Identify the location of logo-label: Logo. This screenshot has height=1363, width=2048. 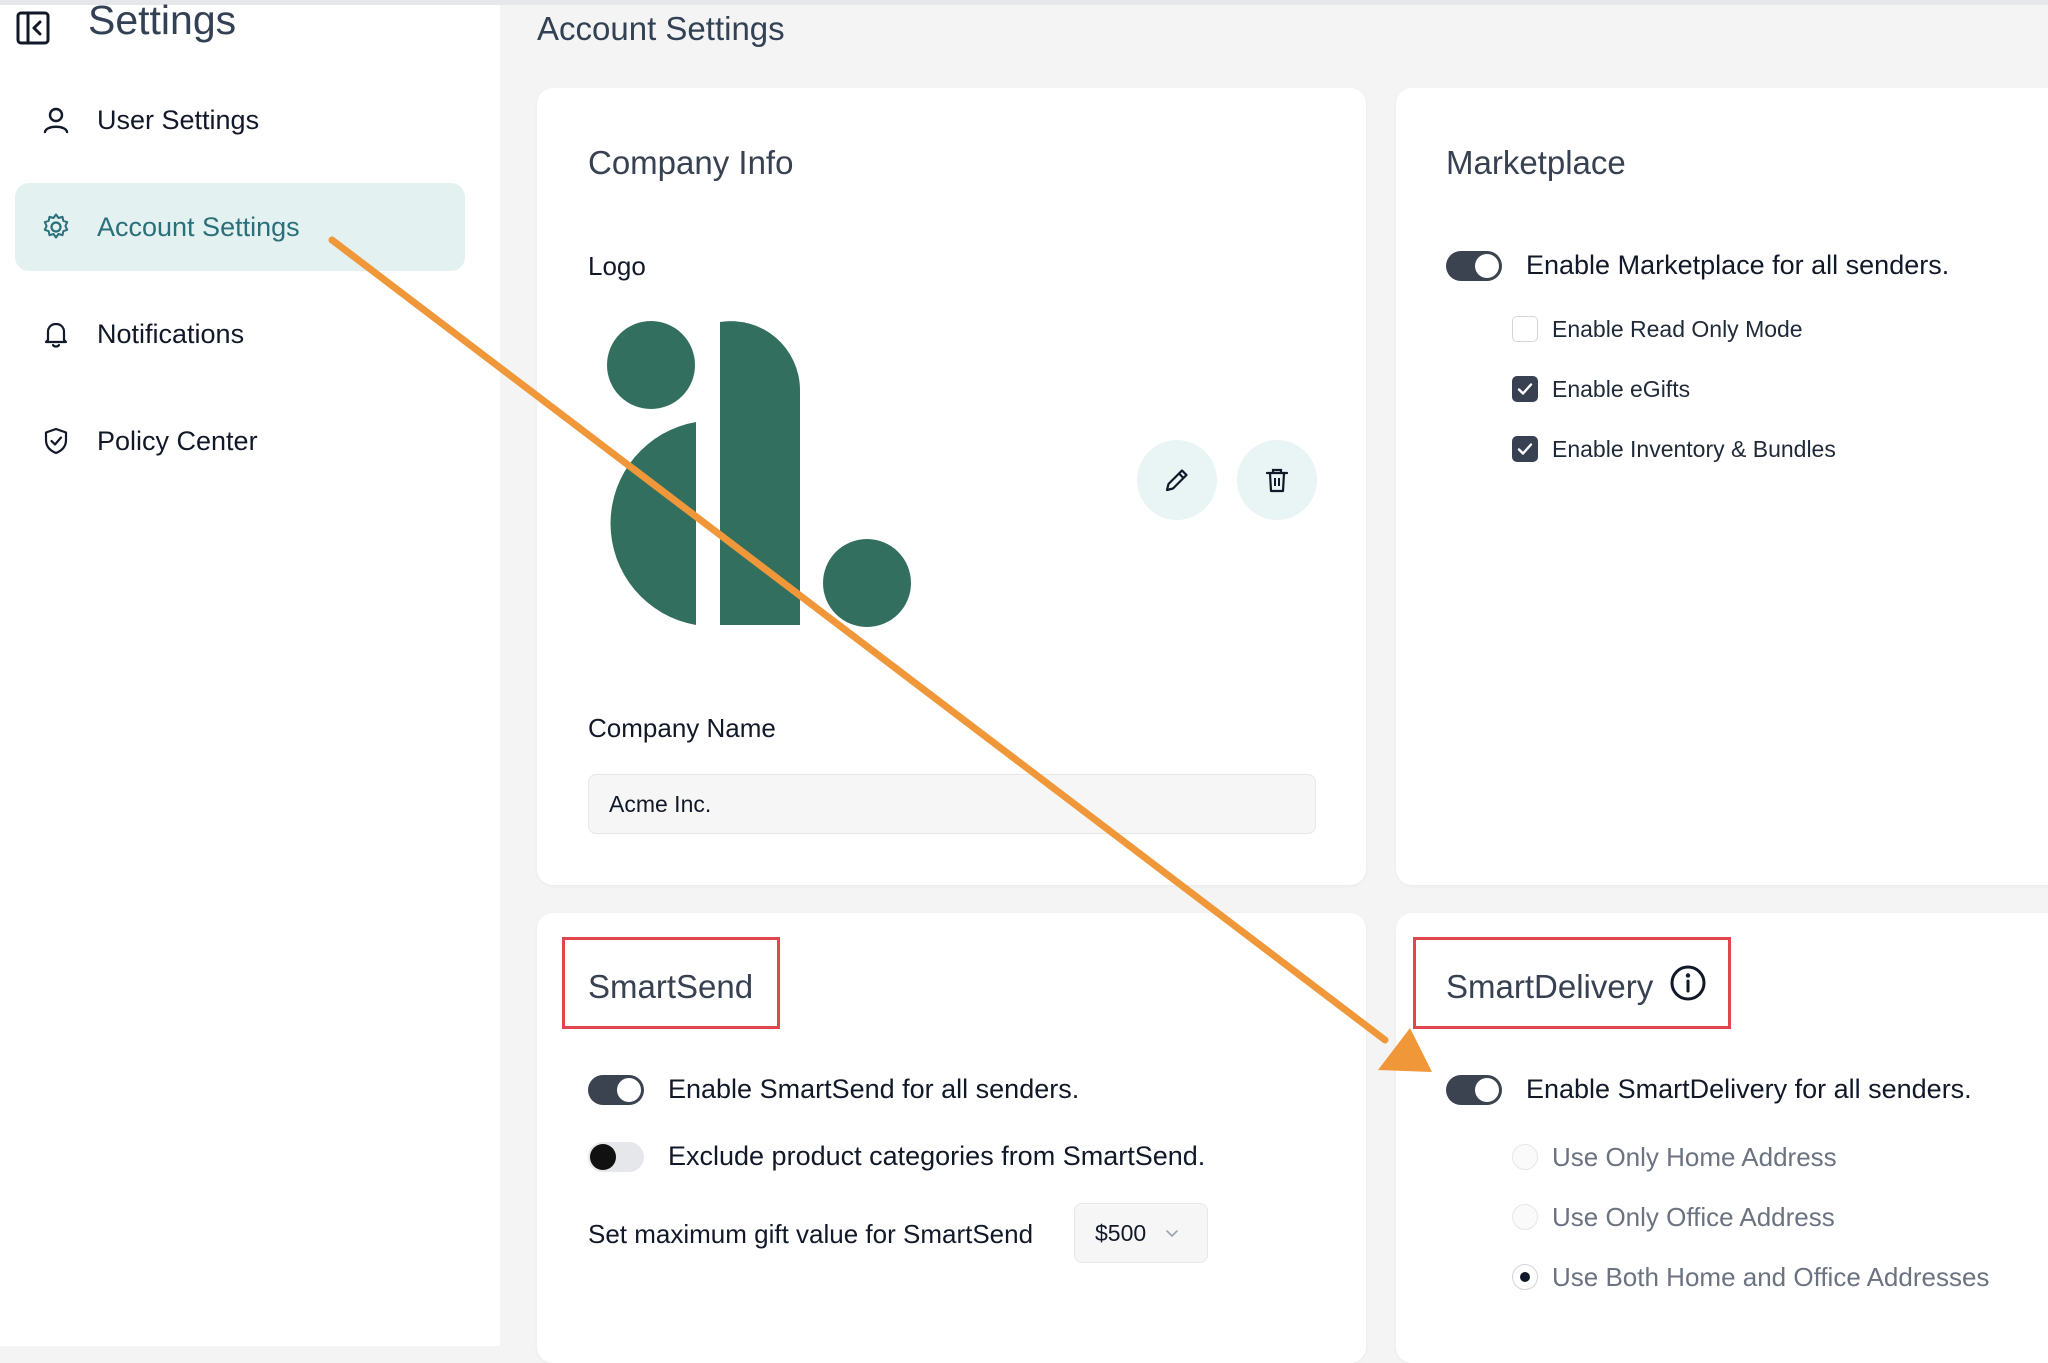
(617, 266).